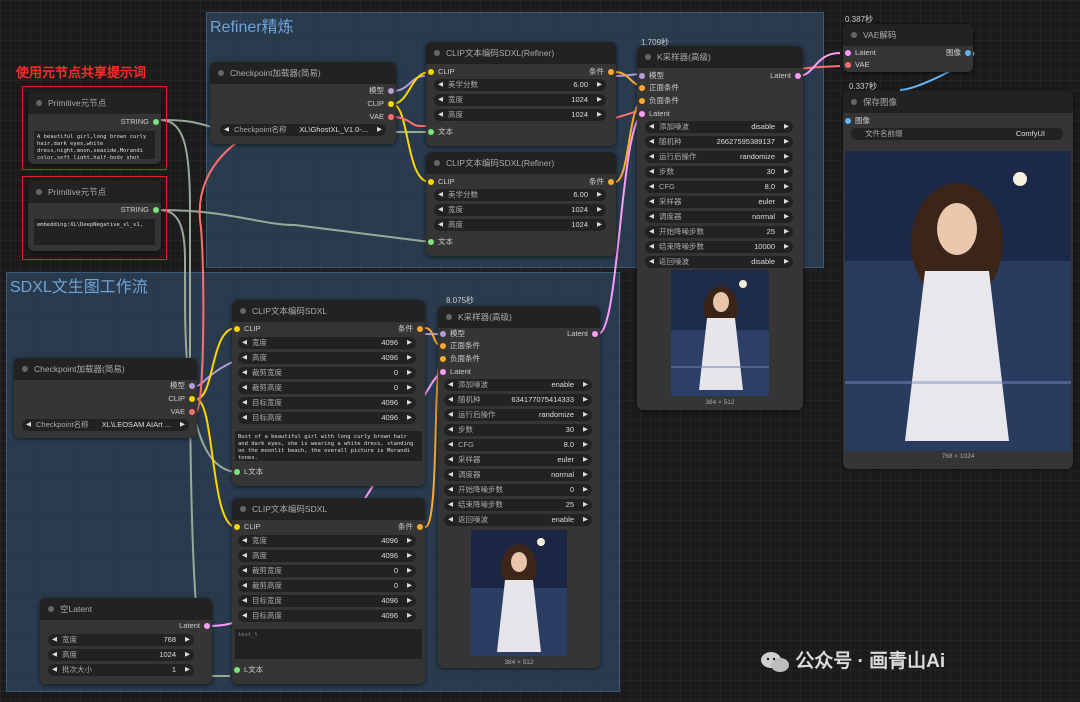 The width and height of the screenshot is (1080, 702). Describe the element at coordinates (518, 385) in the screenshot. I see `add-noise-widget: ◀ 添加噪波 enable ▶` at that location.